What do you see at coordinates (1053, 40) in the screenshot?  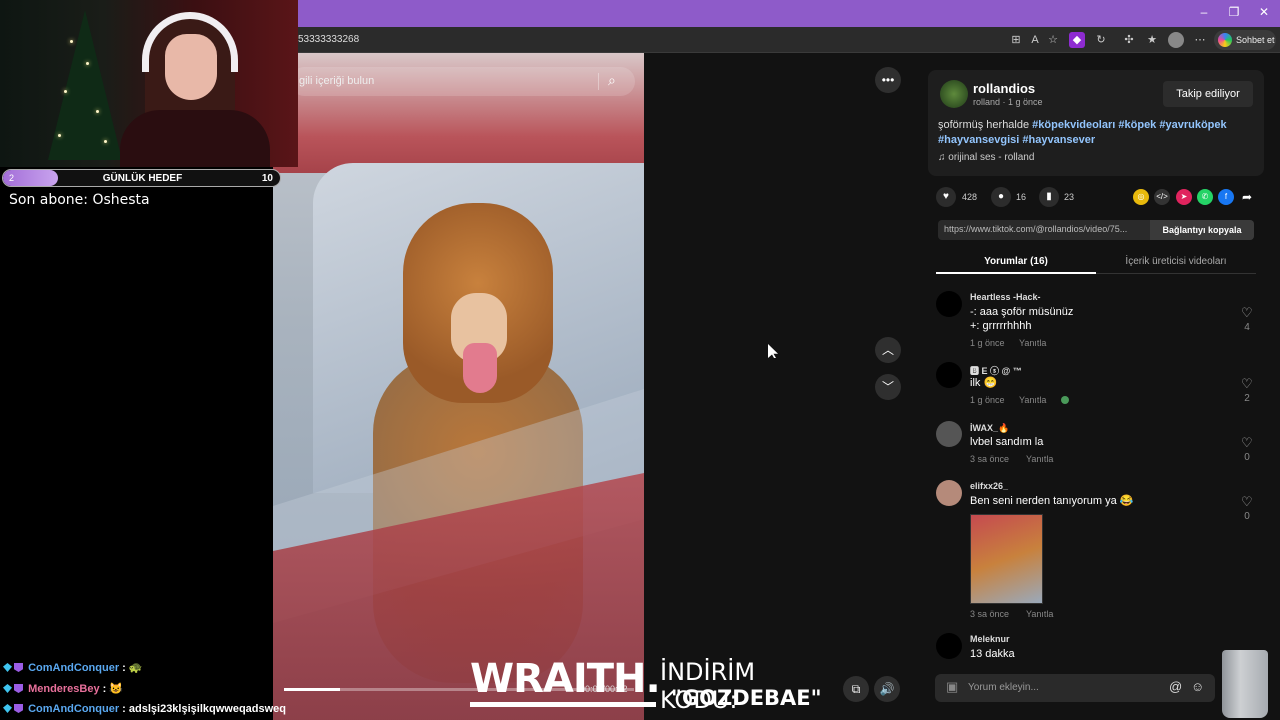 I see `favorite-star-icon: ☆` at bounding box center [1053, 40].